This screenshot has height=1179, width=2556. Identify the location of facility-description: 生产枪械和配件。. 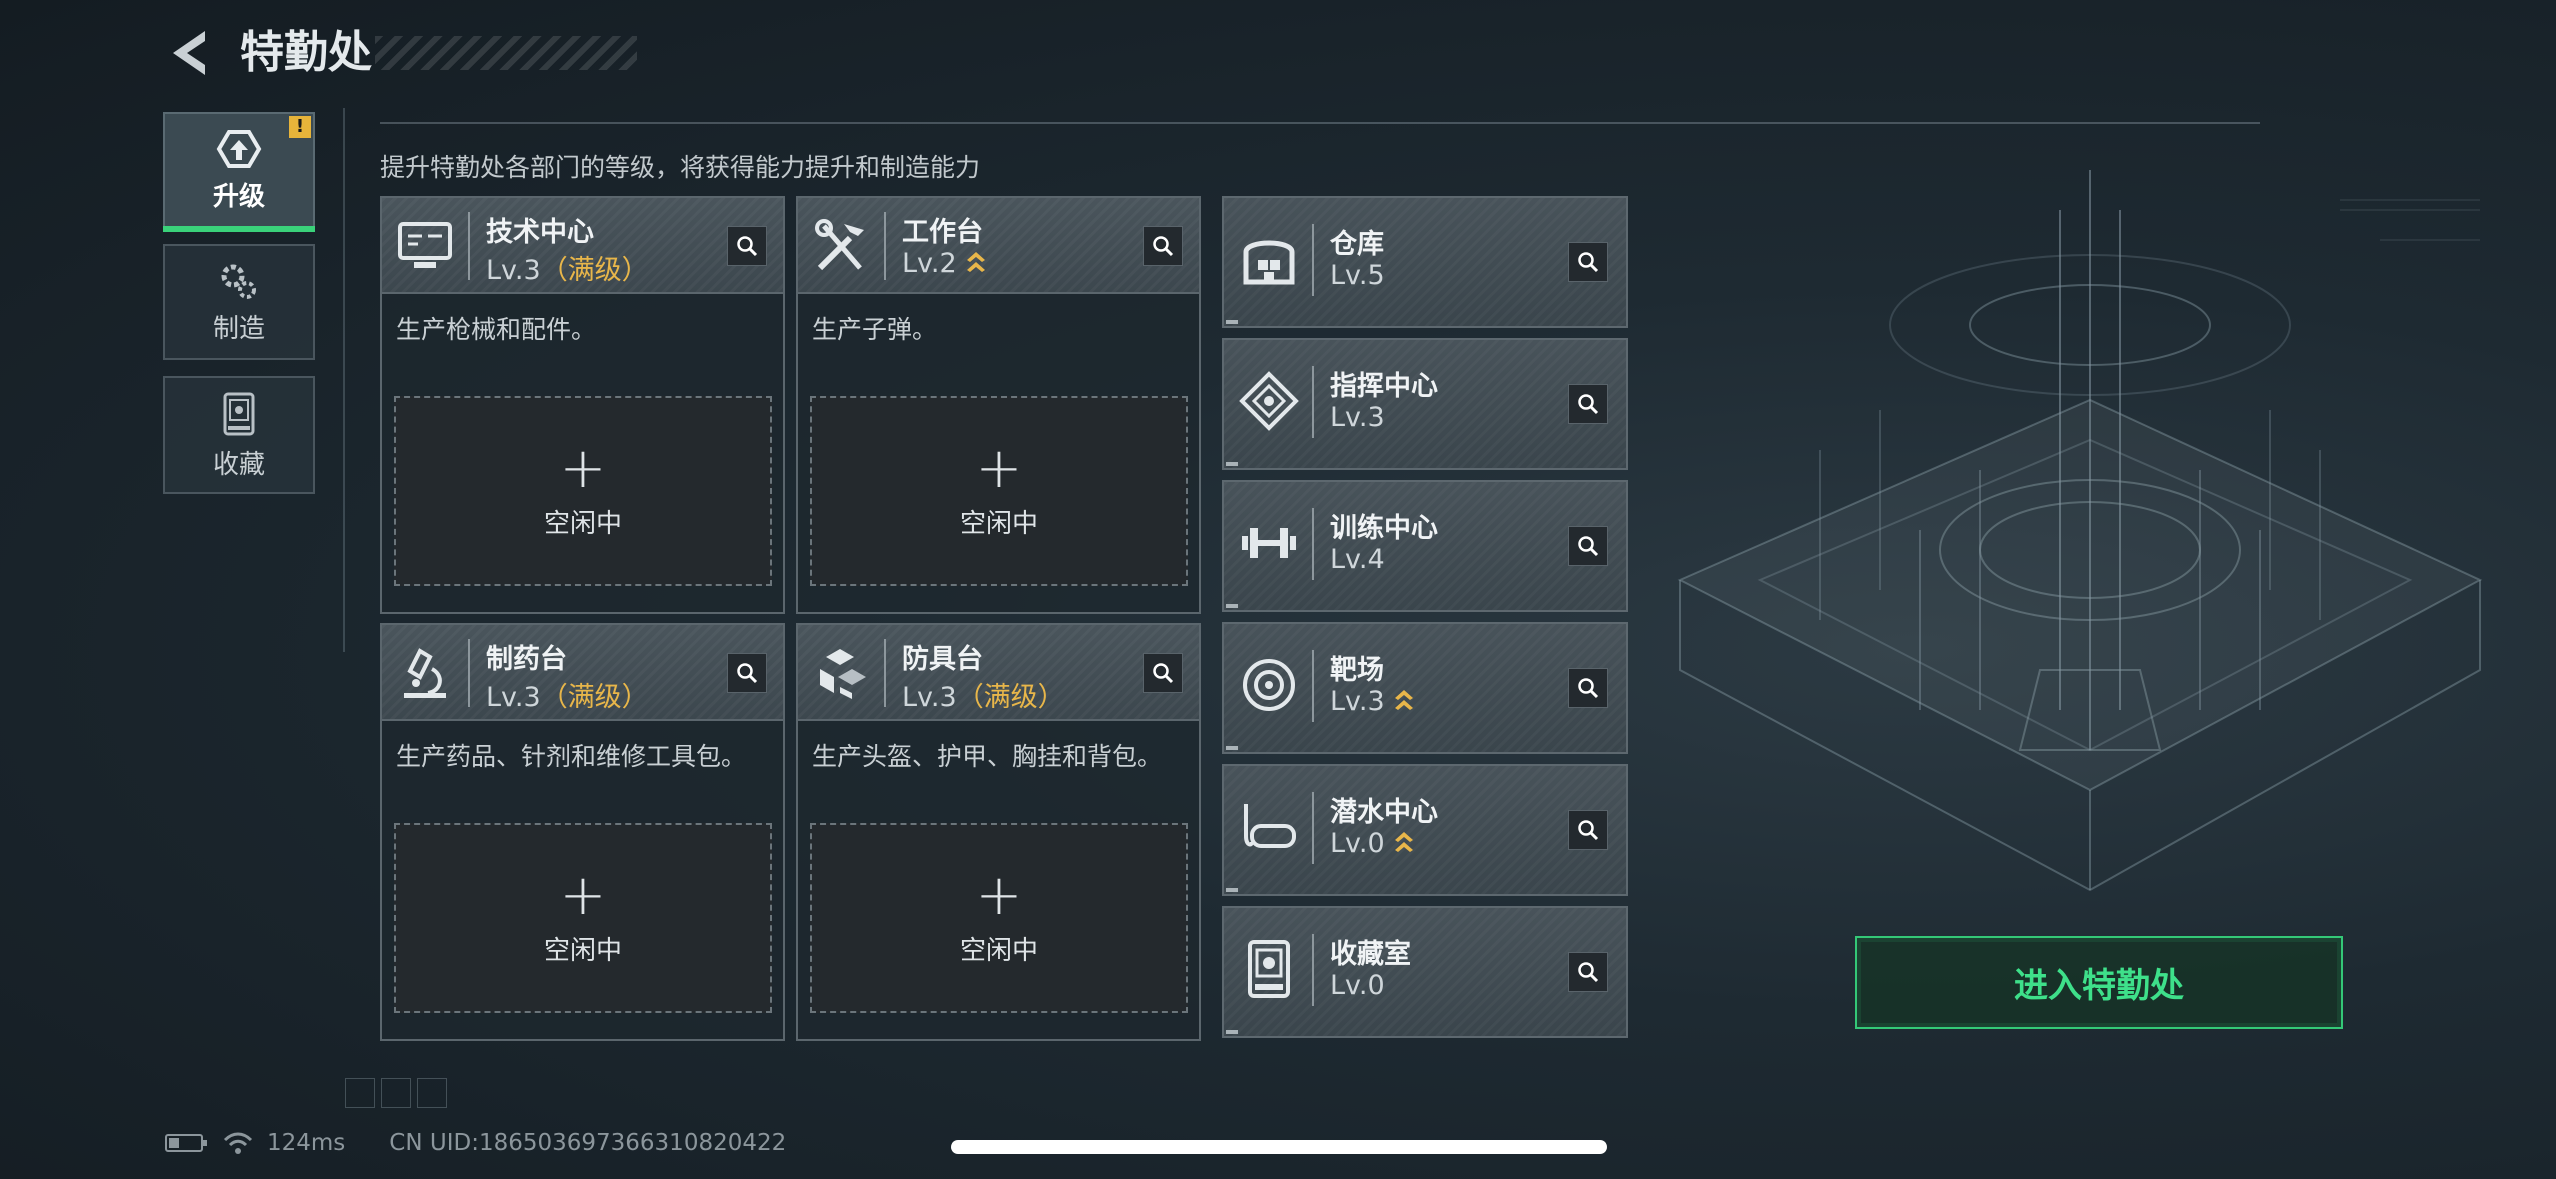
(496, 329).